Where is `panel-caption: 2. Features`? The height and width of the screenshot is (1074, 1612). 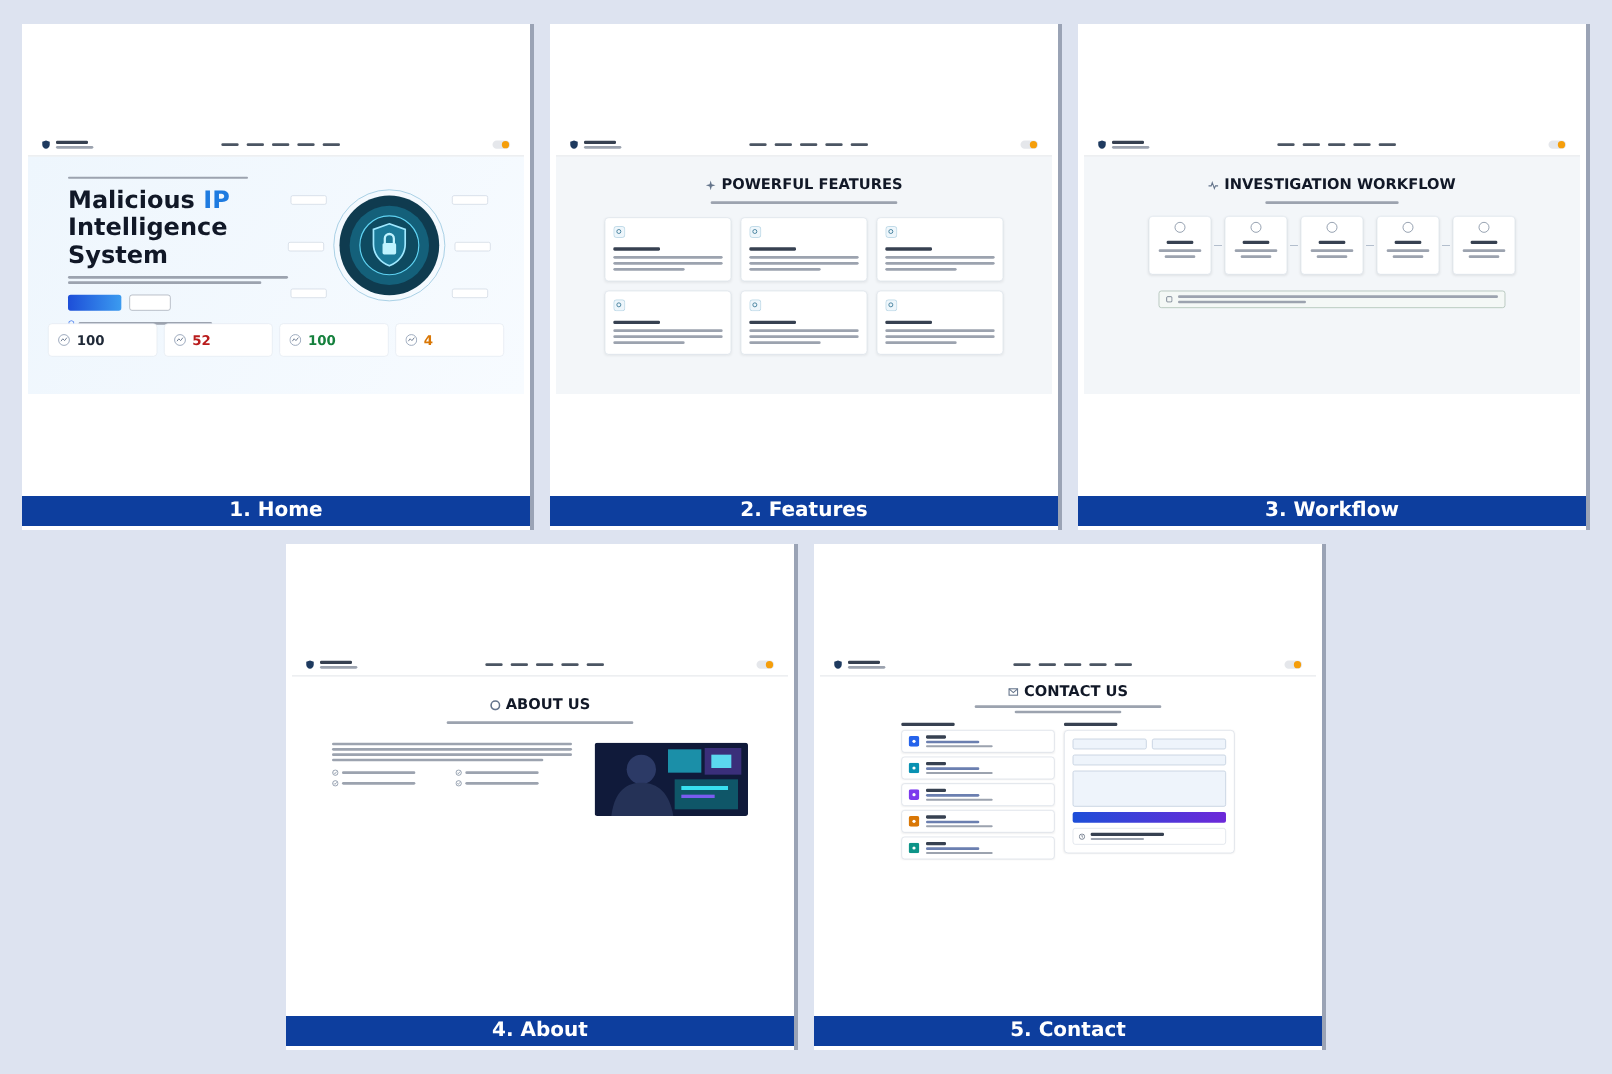
panel-caption: 2. Features is located at coordinates (804, 511).